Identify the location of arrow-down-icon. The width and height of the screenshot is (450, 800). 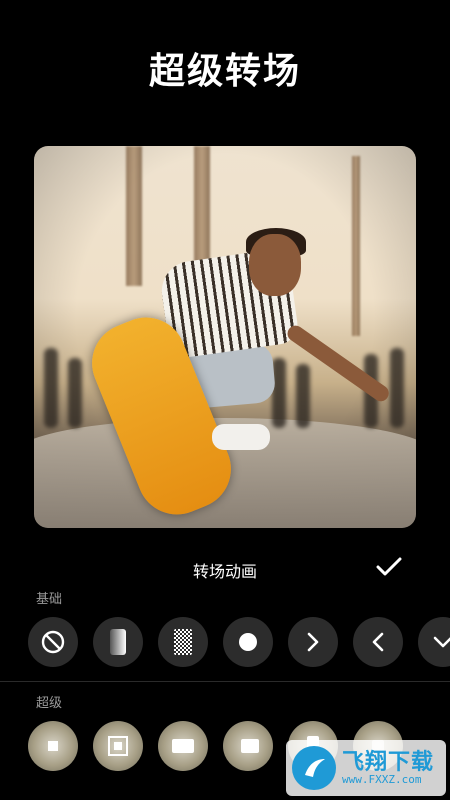
(441, 642).